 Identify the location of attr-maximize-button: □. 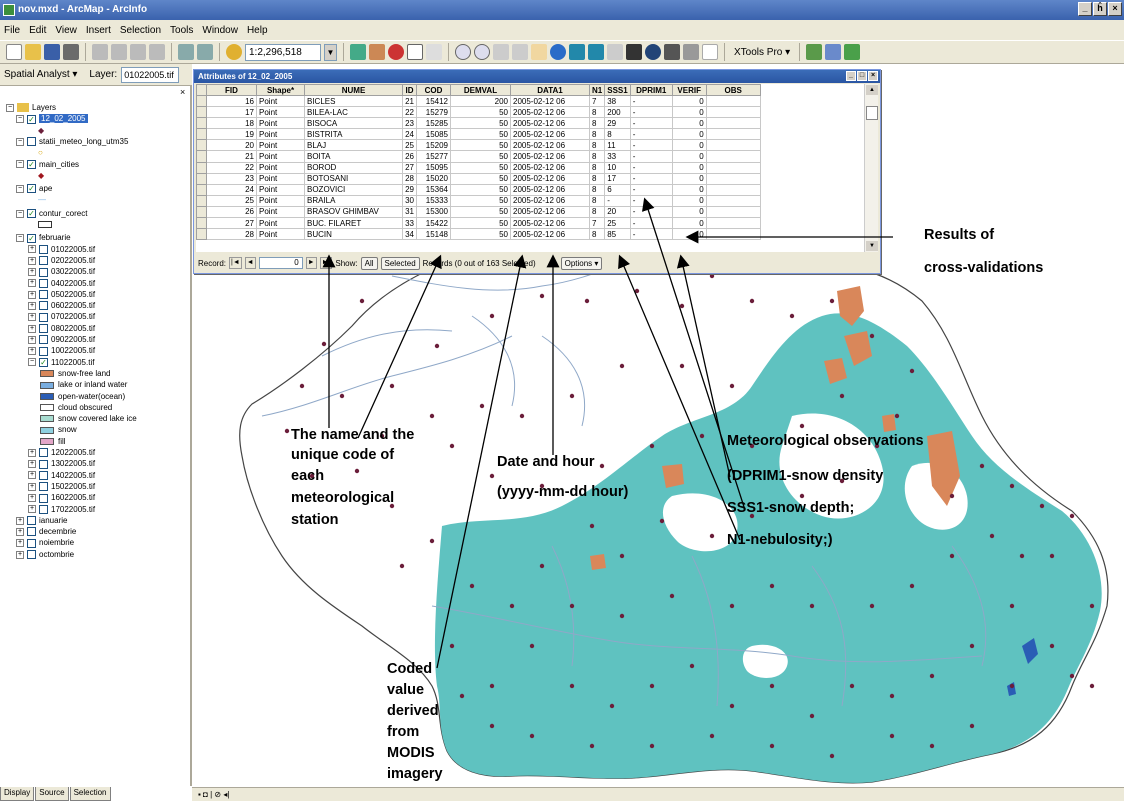
(862, 76).